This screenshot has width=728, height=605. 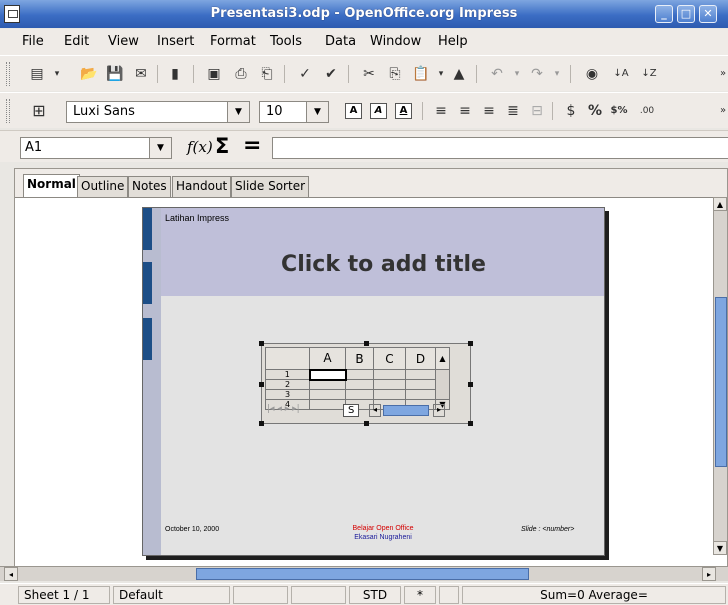 What do you see at coordinates (171, 595) in the screenshot?
I see `status-page-style: Default` at bounding box center [171, 595].